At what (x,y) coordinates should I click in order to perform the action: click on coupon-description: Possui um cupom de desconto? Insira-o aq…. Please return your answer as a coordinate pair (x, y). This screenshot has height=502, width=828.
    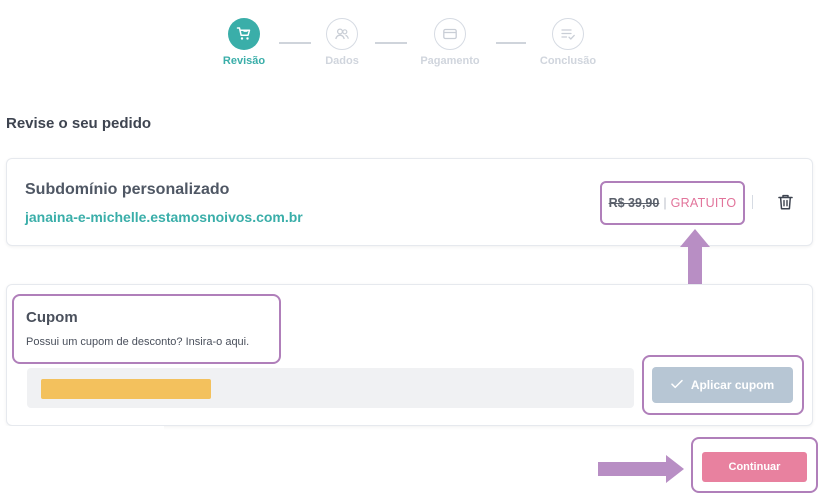
    Looking at the image, I should click on (138, 342).